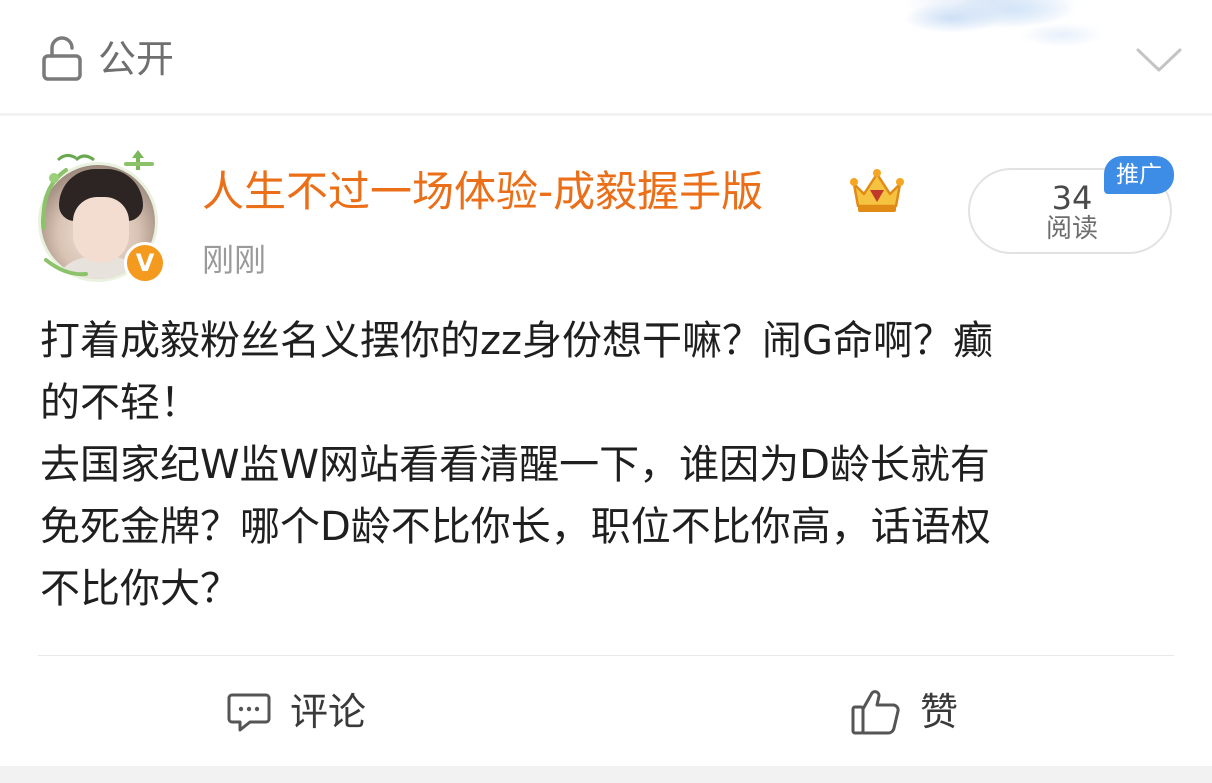 The height and width of the screenshot is (783, 1212). Describe the element at coordinates (136, 59) in the screenshot. I see `visibility-label: 公开` at that location.